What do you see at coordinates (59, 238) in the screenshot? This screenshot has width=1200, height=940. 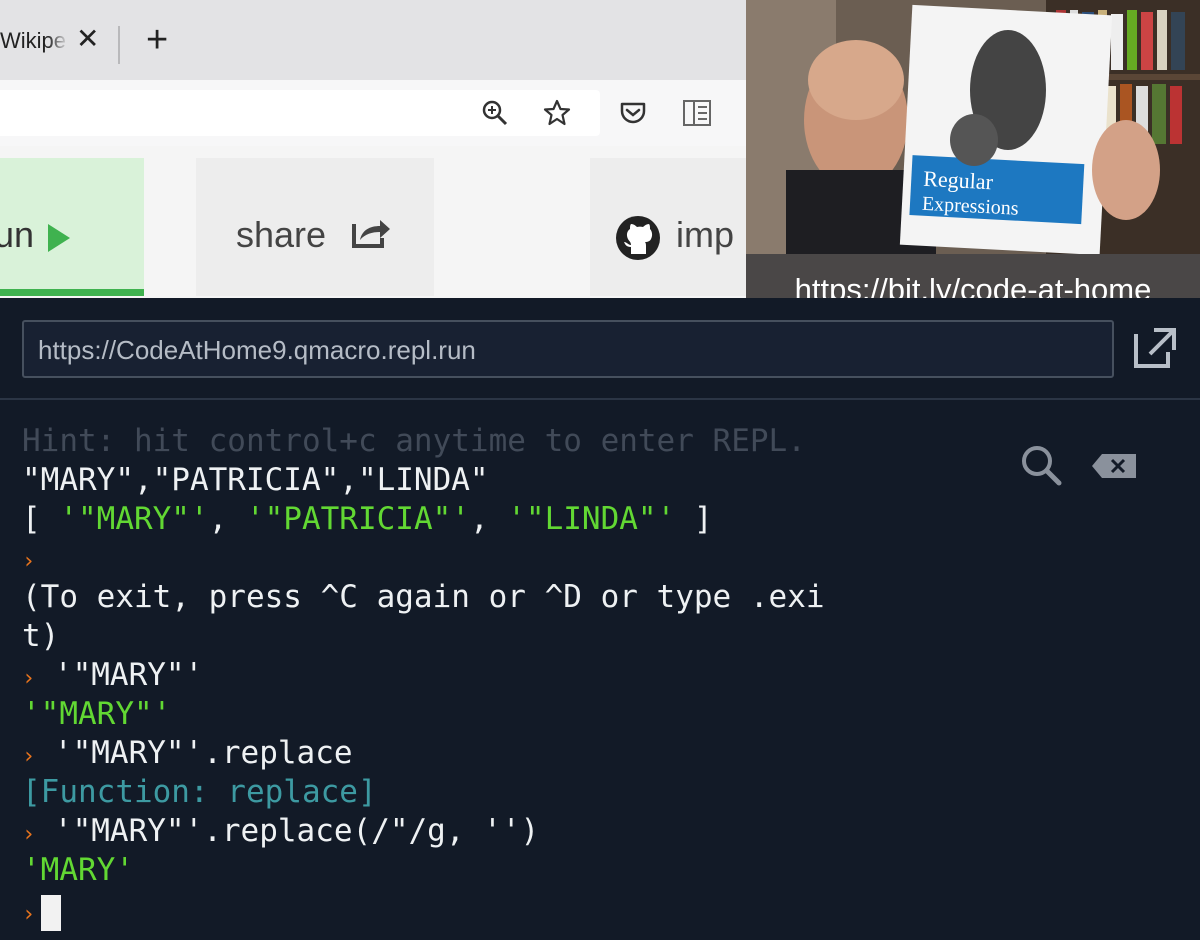 I see `play-icon` at bounding box center [59, 238].